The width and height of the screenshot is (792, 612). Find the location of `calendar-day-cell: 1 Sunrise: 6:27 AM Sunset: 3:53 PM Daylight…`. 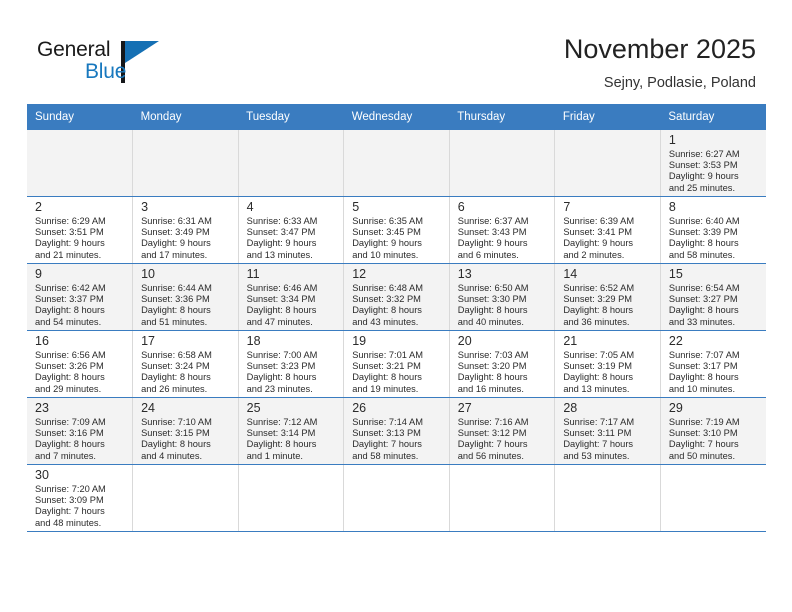

calendar-day-cell: 1 Sunrise: 6:27 AM Sunset: 3:53 PM Daylight… is located at coordinates (713, 163).